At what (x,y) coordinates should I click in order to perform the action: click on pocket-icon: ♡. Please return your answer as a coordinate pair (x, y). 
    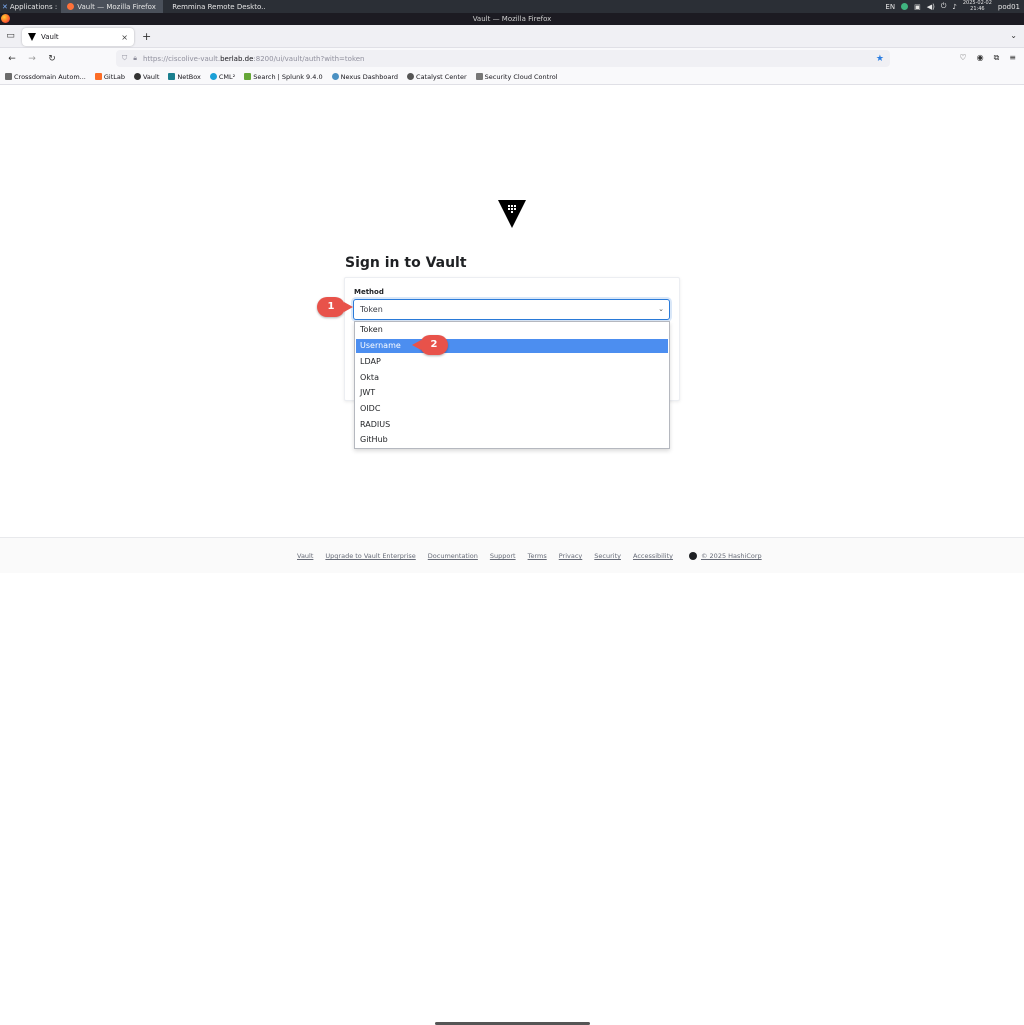
    Looking at the image, I should click on (962, 58).